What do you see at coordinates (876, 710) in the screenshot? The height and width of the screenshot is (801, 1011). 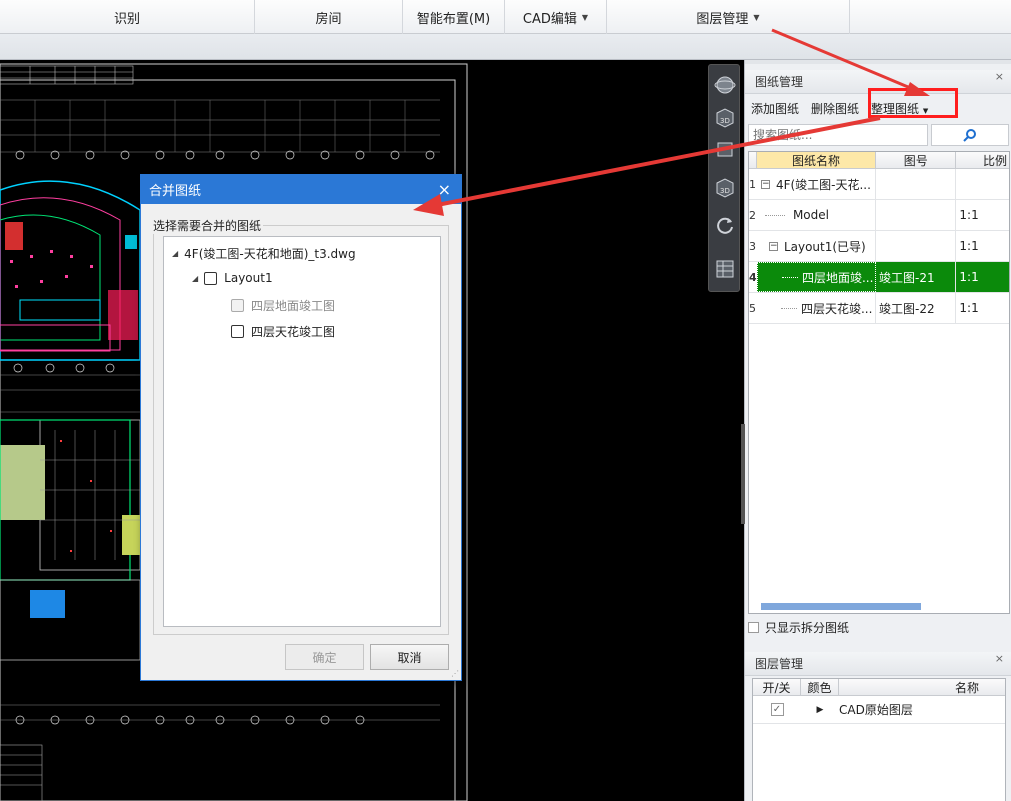 I see `layer-name: CAD原始图层` at bounding box center [876, 710].